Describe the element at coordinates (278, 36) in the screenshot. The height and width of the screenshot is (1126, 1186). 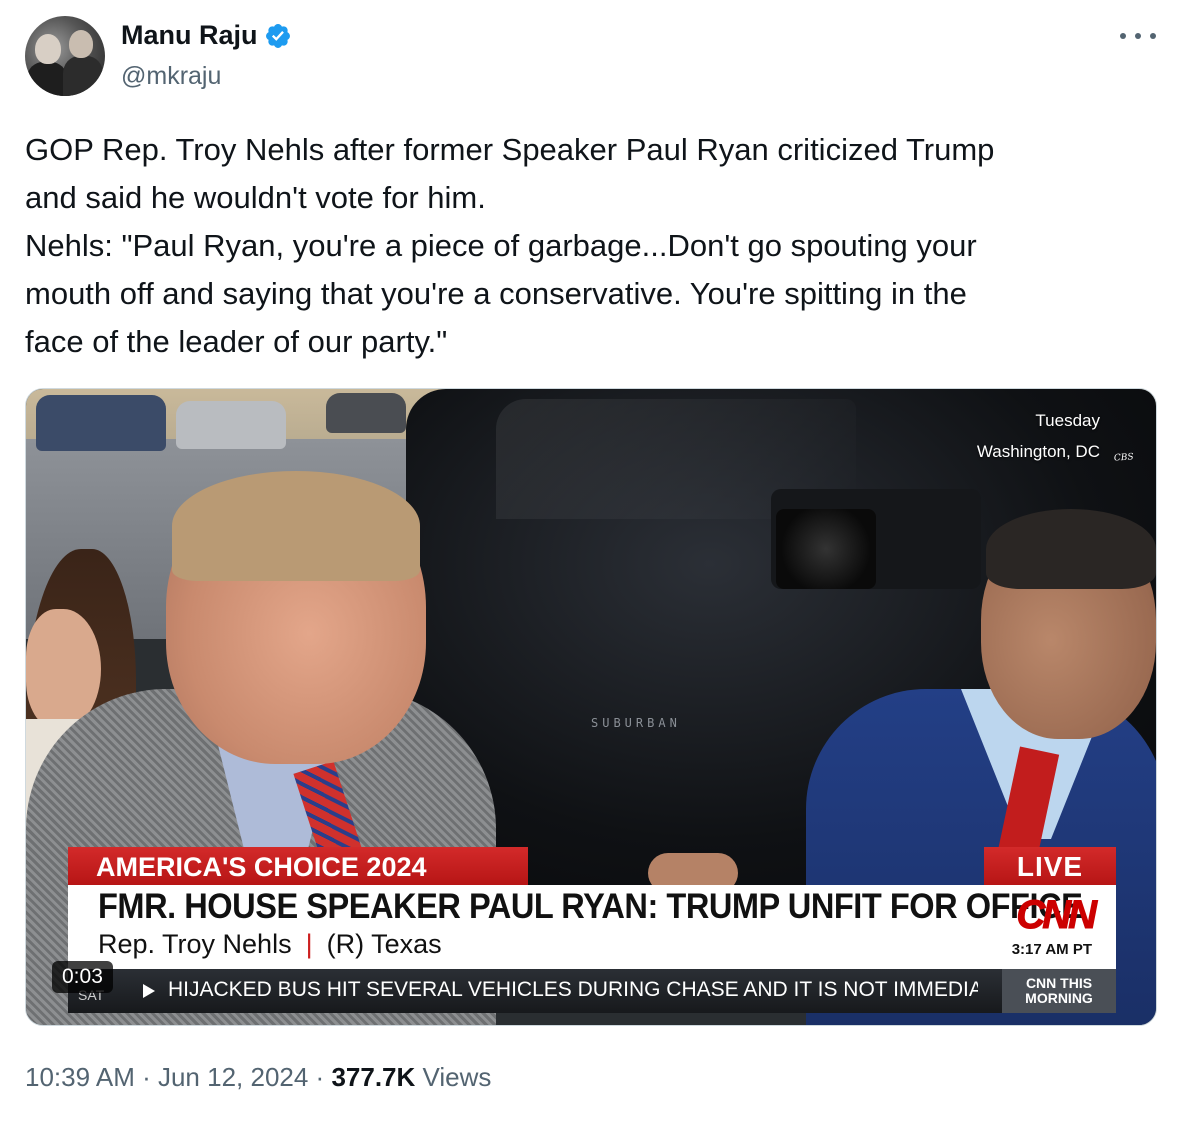
I see `verified-badge-icon` at that location.